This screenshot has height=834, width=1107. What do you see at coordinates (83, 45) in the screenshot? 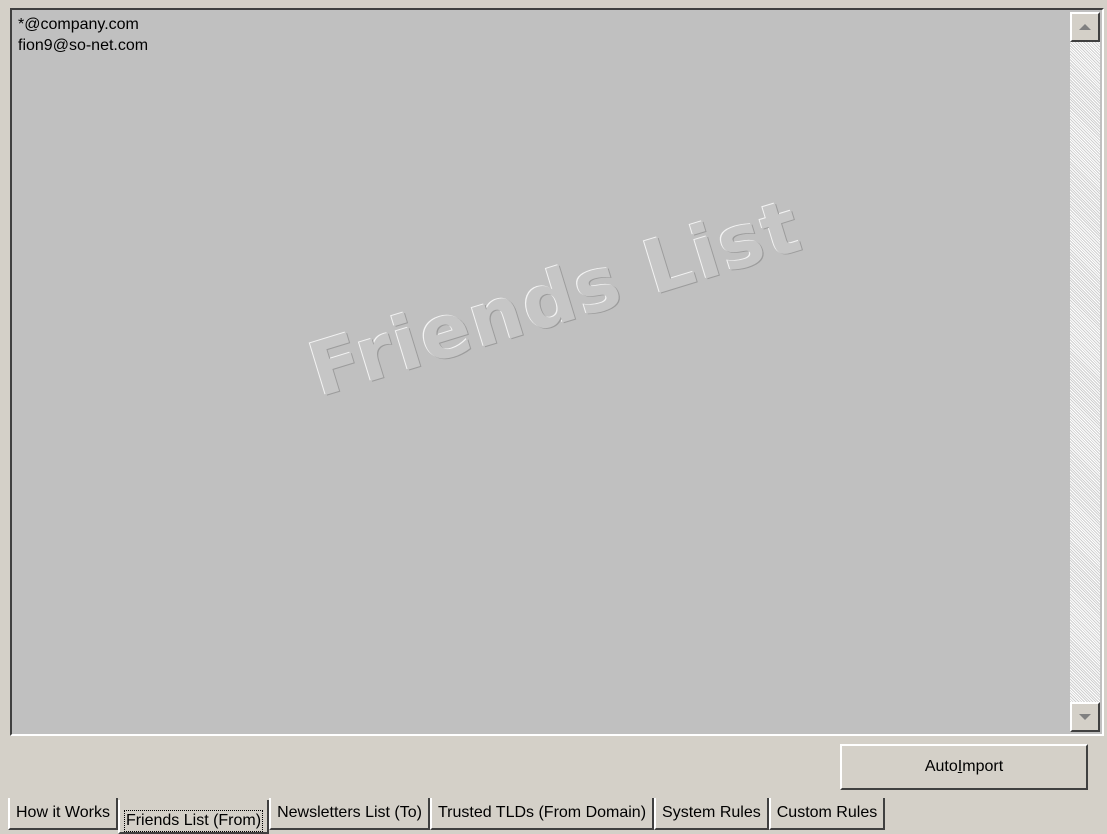
I see `list-item: fion9@so-net.com` at bounding box center [83, 45].